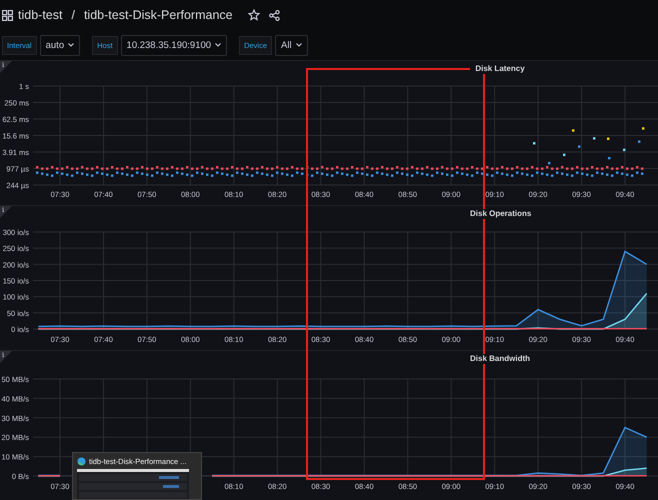 The image size is (658, 500). I want to click on variable-dropdown: auto, so click(60, 45).